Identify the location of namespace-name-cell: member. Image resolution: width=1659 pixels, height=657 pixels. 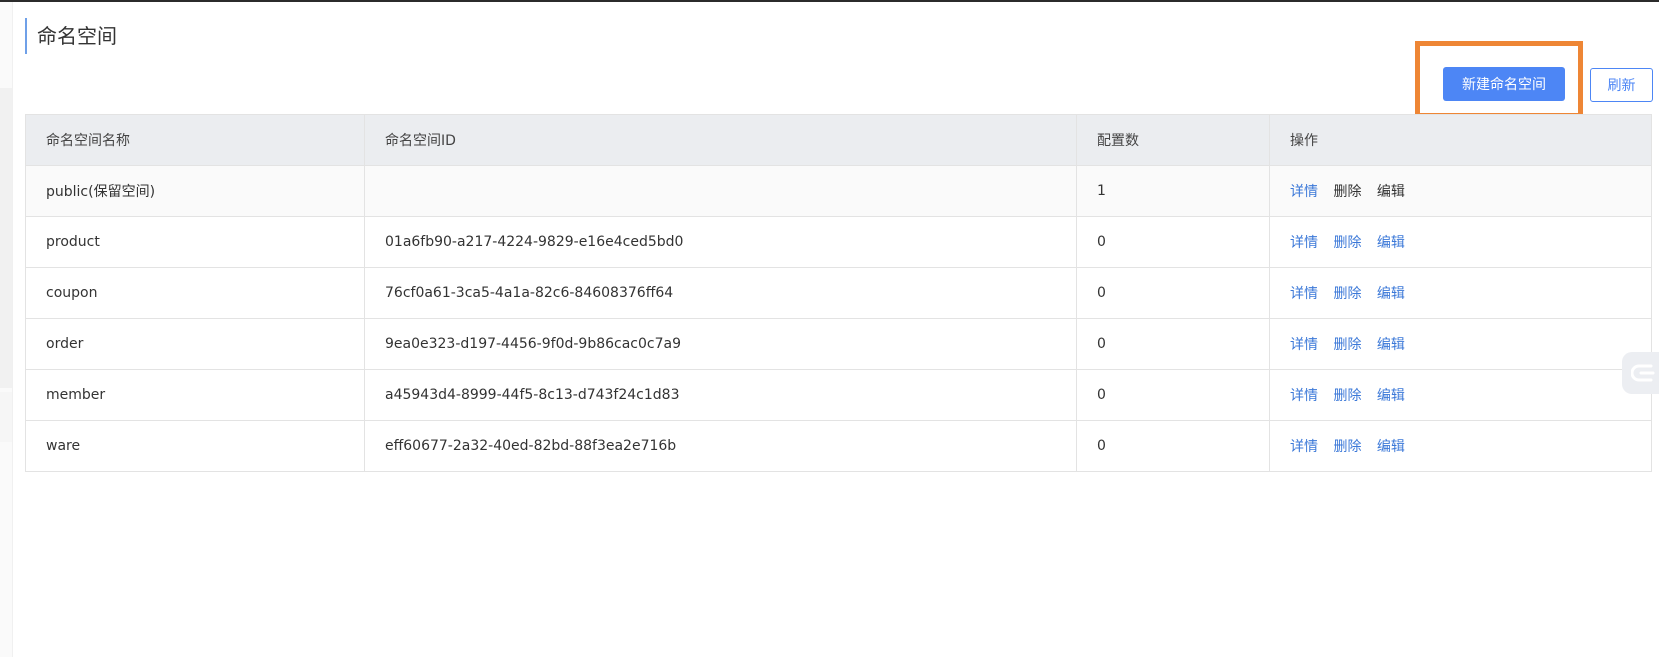
(195, 395).